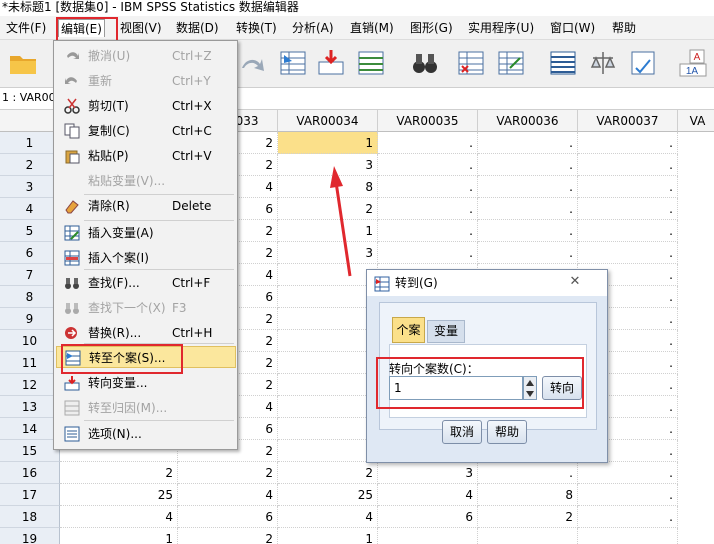 The image size is (714, 544). Describe the element at coordinates (30, 165) in the screenshot. I see `row-header: 2` at that location.